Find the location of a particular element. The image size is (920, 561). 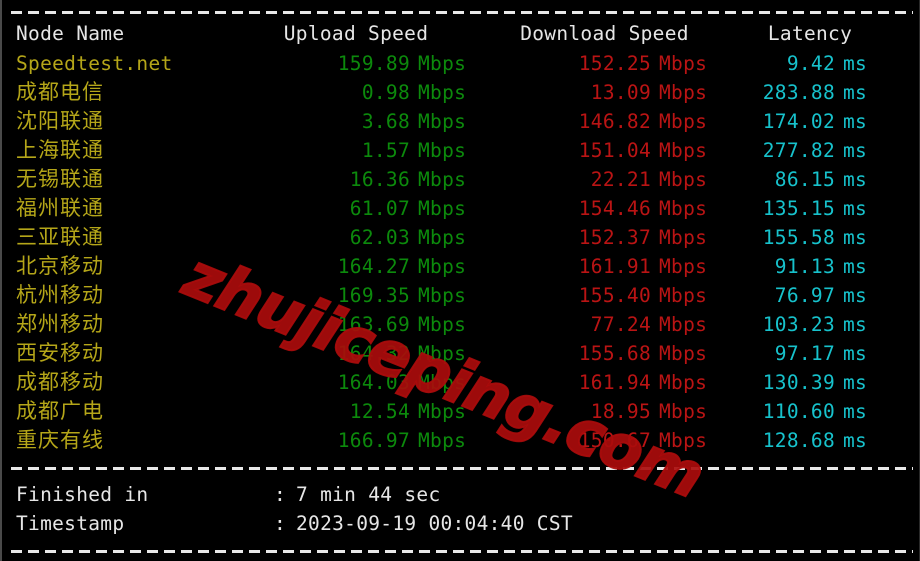

column-header-latency: Latency is located at coordinates (810, 33).